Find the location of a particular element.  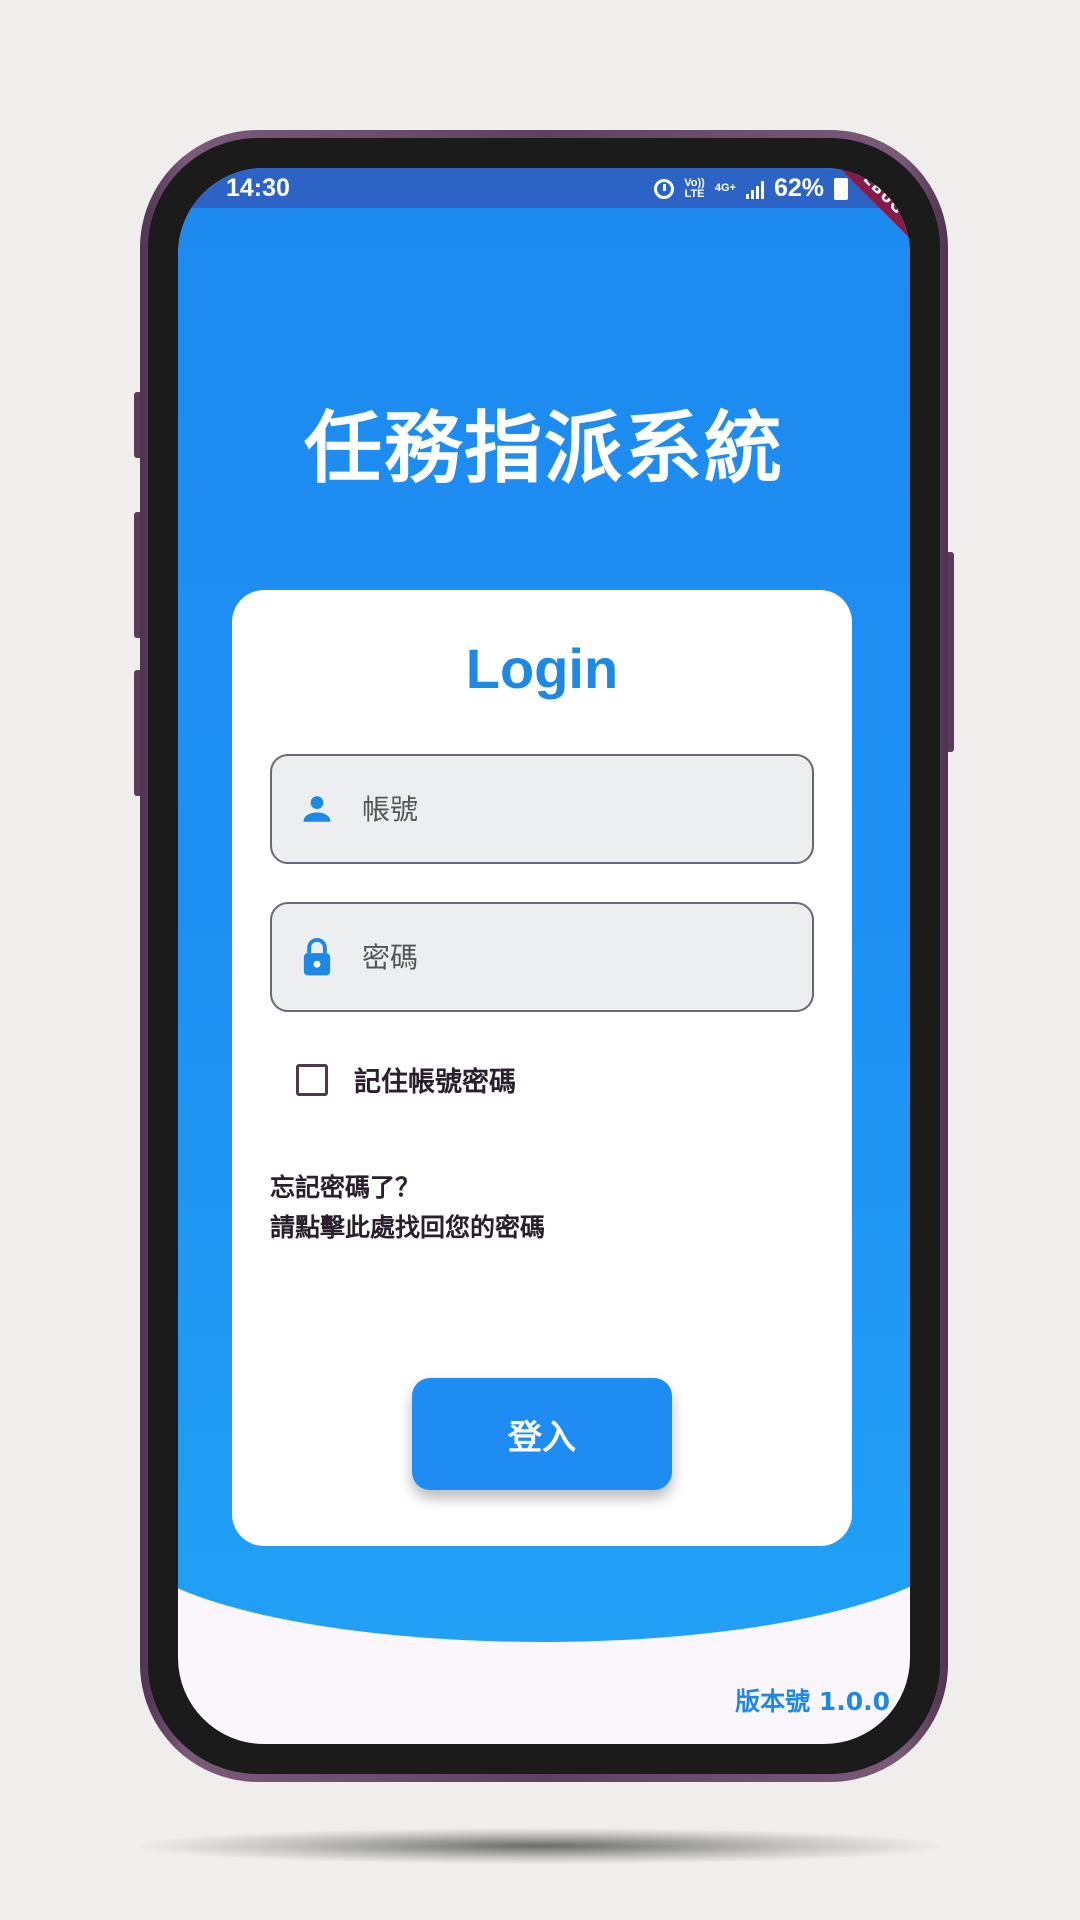

status-icons: Vo)) LTE 4G+ 62% is located at coordinates (751, 188).